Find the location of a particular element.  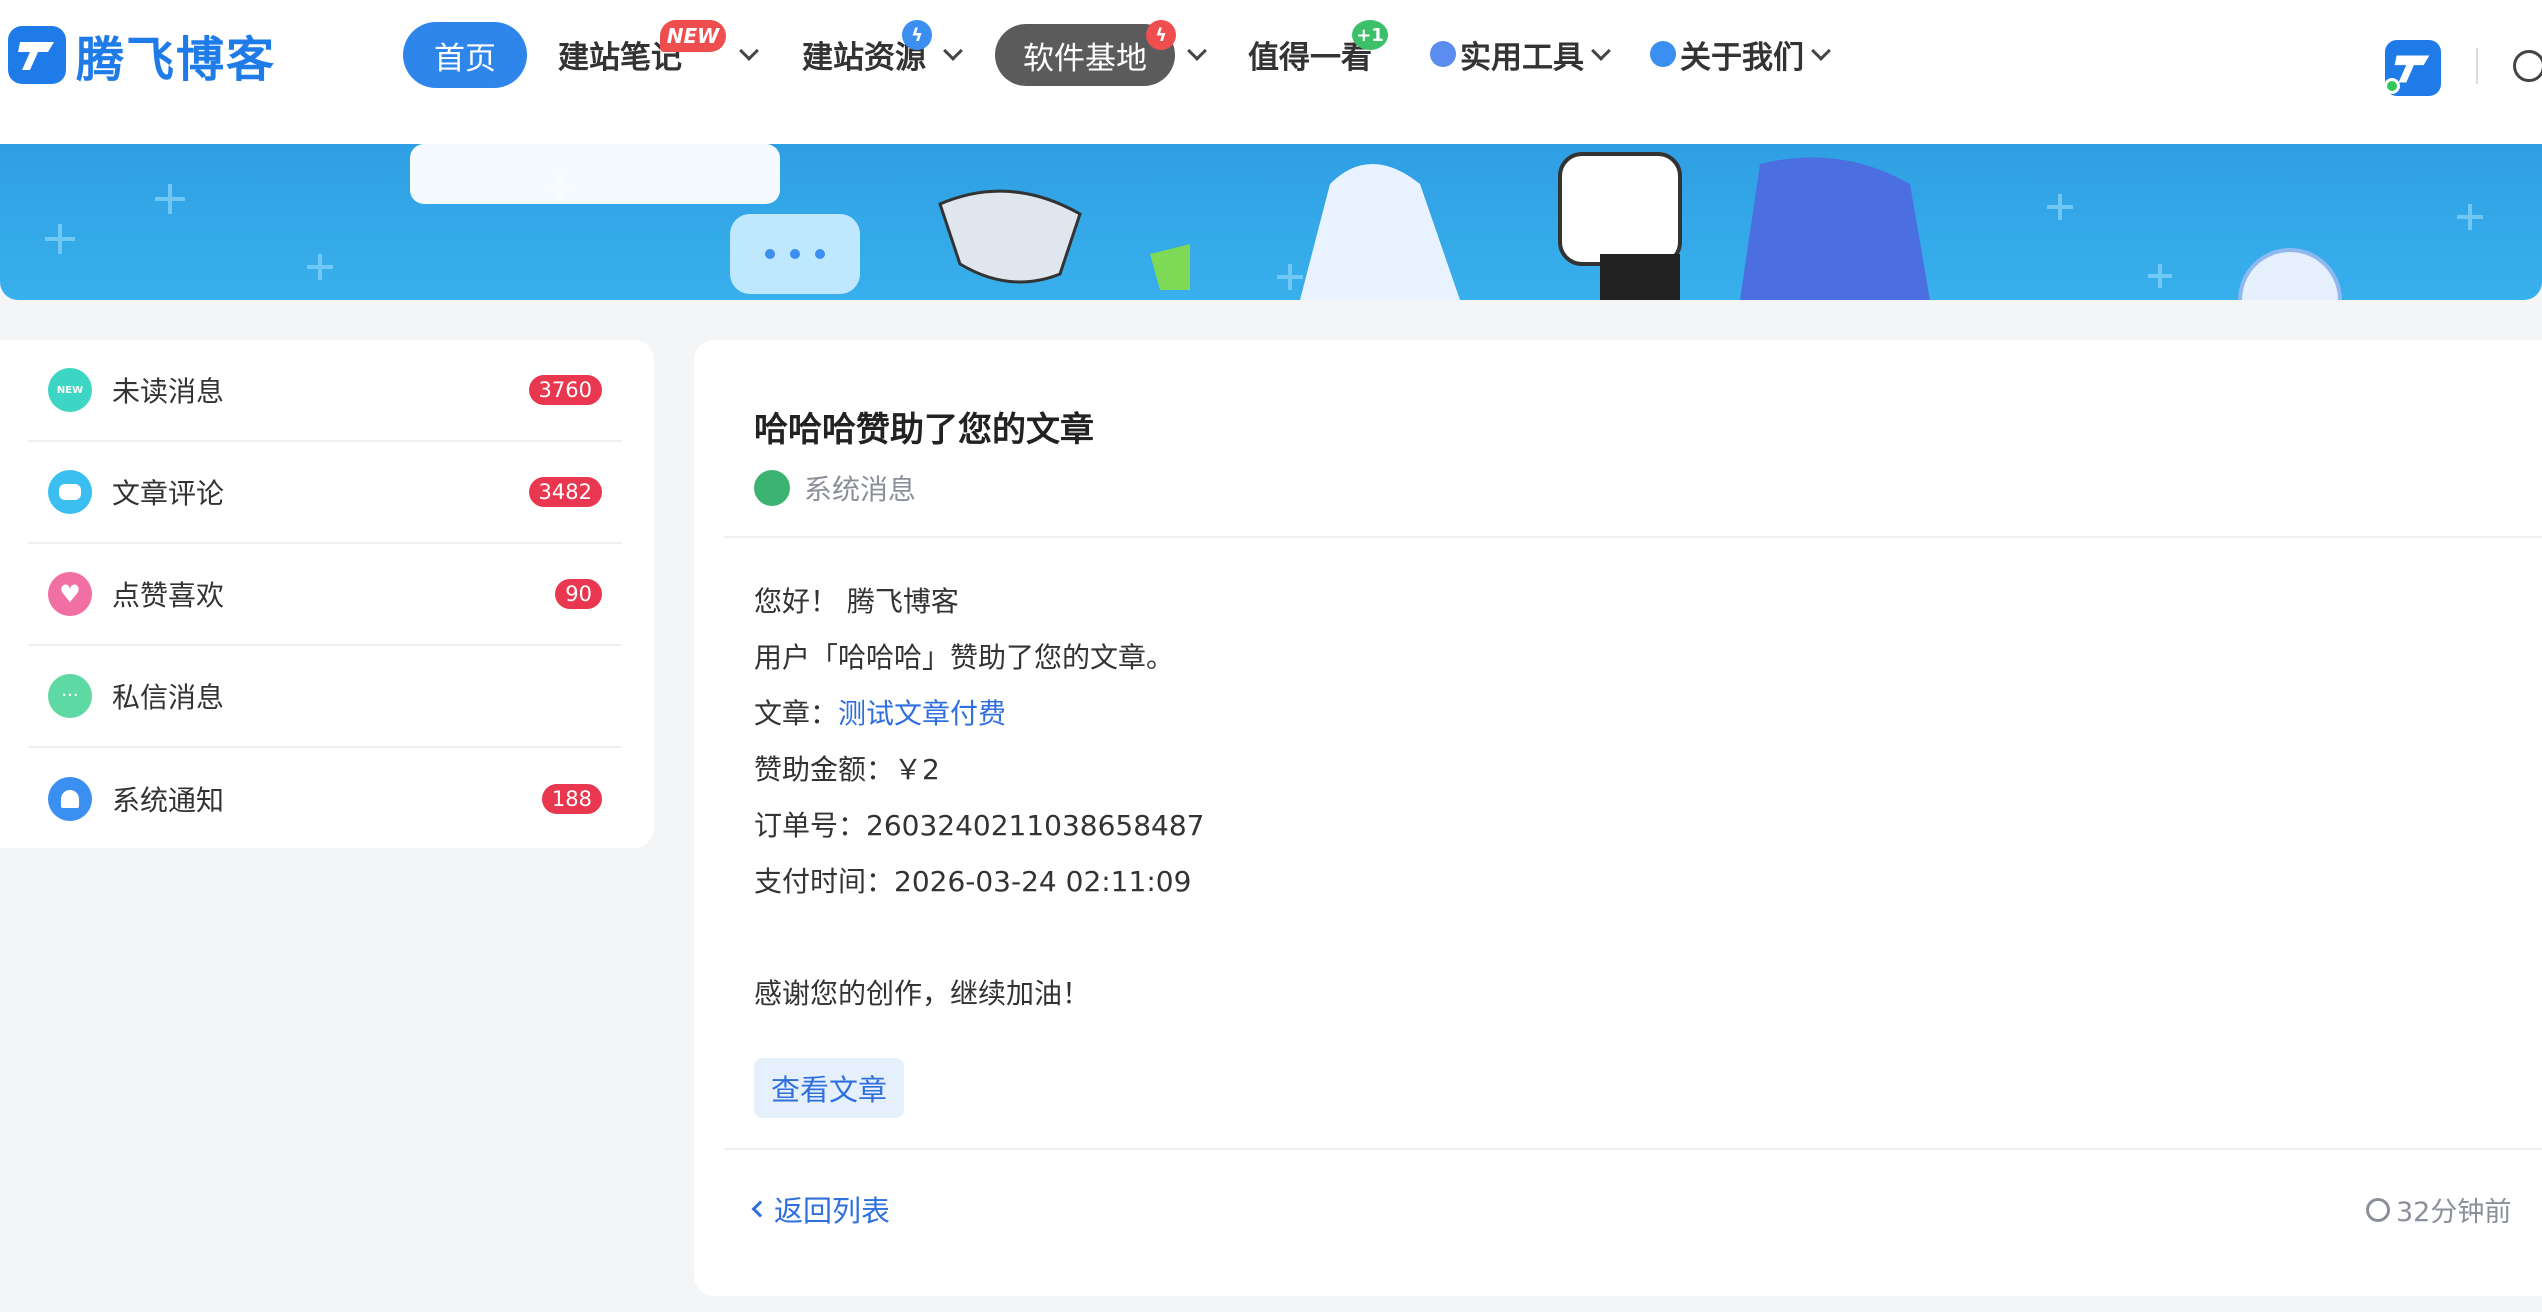

view-article-button: 查看文章 is located at coordinates (829, 1088).